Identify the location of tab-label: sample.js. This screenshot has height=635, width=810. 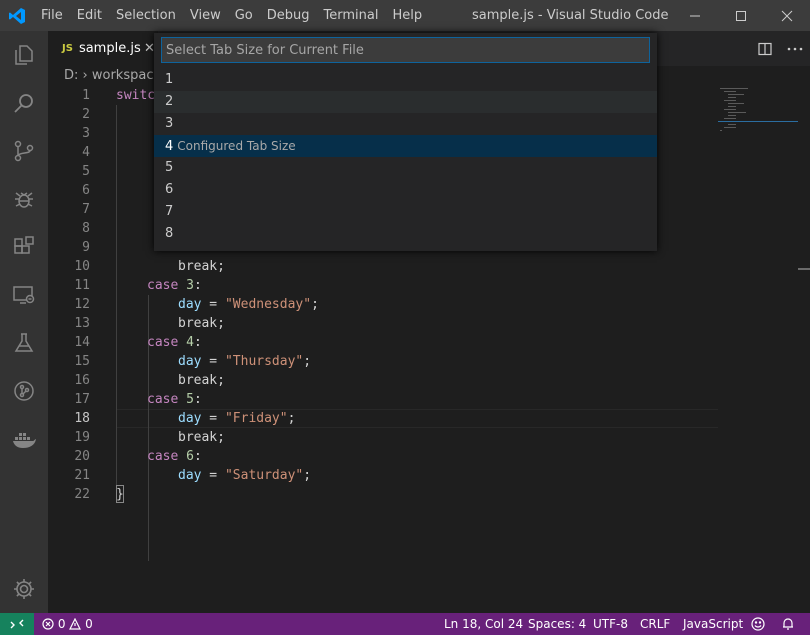
(109, 48).